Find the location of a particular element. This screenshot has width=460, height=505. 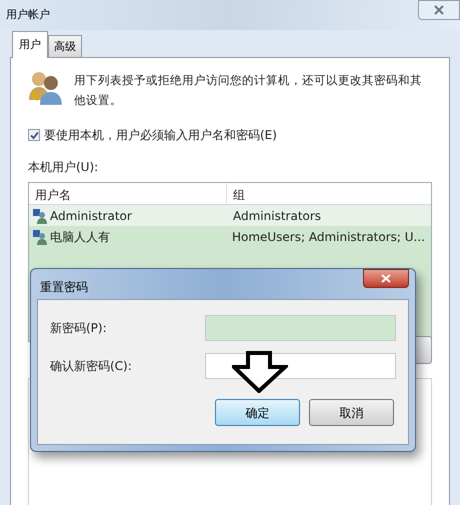

checkbox is located at coordinates (34, 135).